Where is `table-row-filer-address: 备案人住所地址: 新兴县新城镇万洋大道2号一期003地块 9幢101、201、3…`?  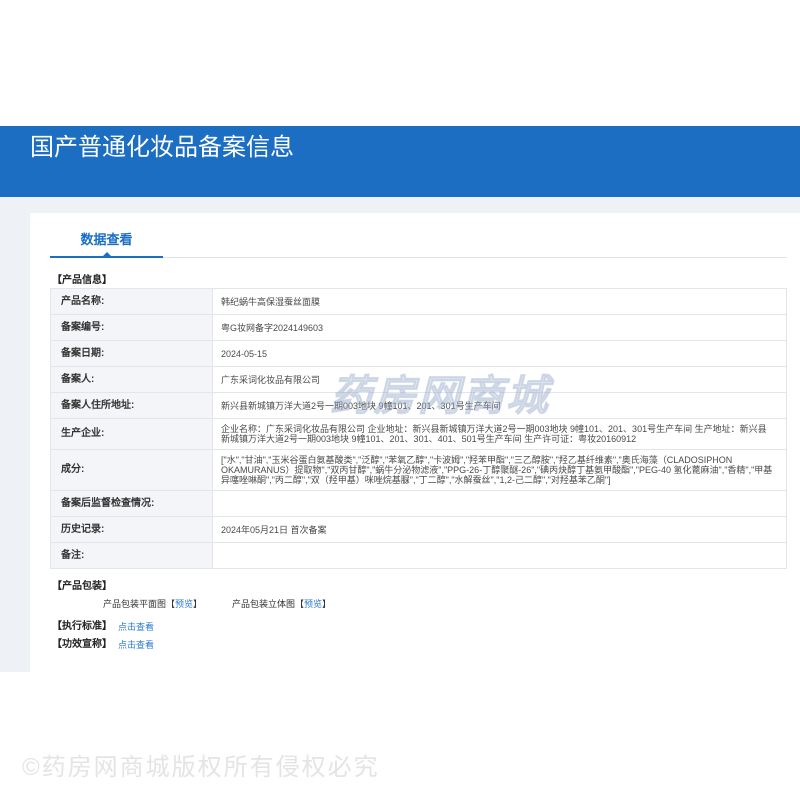
table-row-filer-address: 备案人住所地址: 新兴县新城镇万洋大道2号一期003地块 9幢101、201、3… is located at coordinates (418, 405).